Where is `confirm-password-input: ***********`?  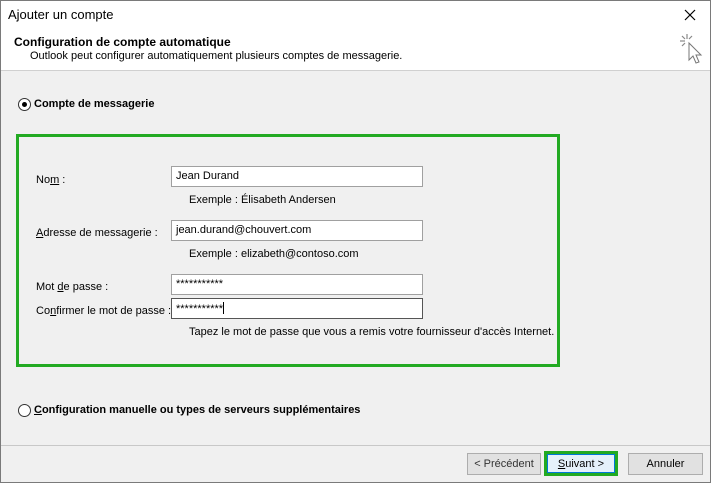 confirm-password-input: *********** is located at coordinates (297, 308).